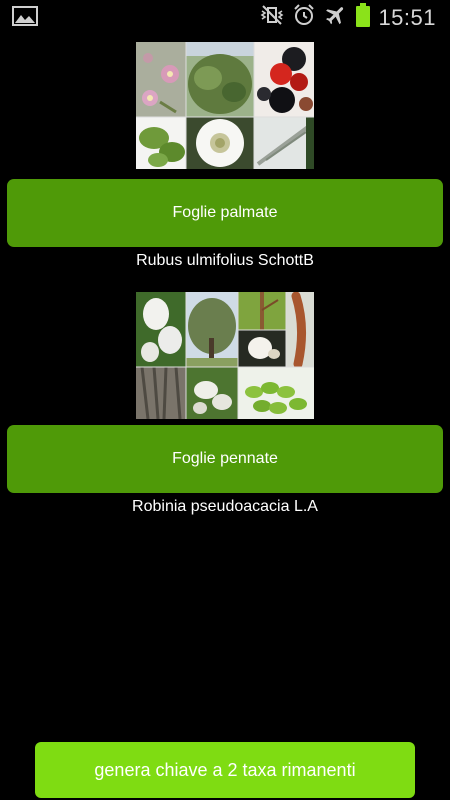 Image resolution: width=450 pixels, height=800 pixels. I want to click on battery-icon, so click(363, 17).